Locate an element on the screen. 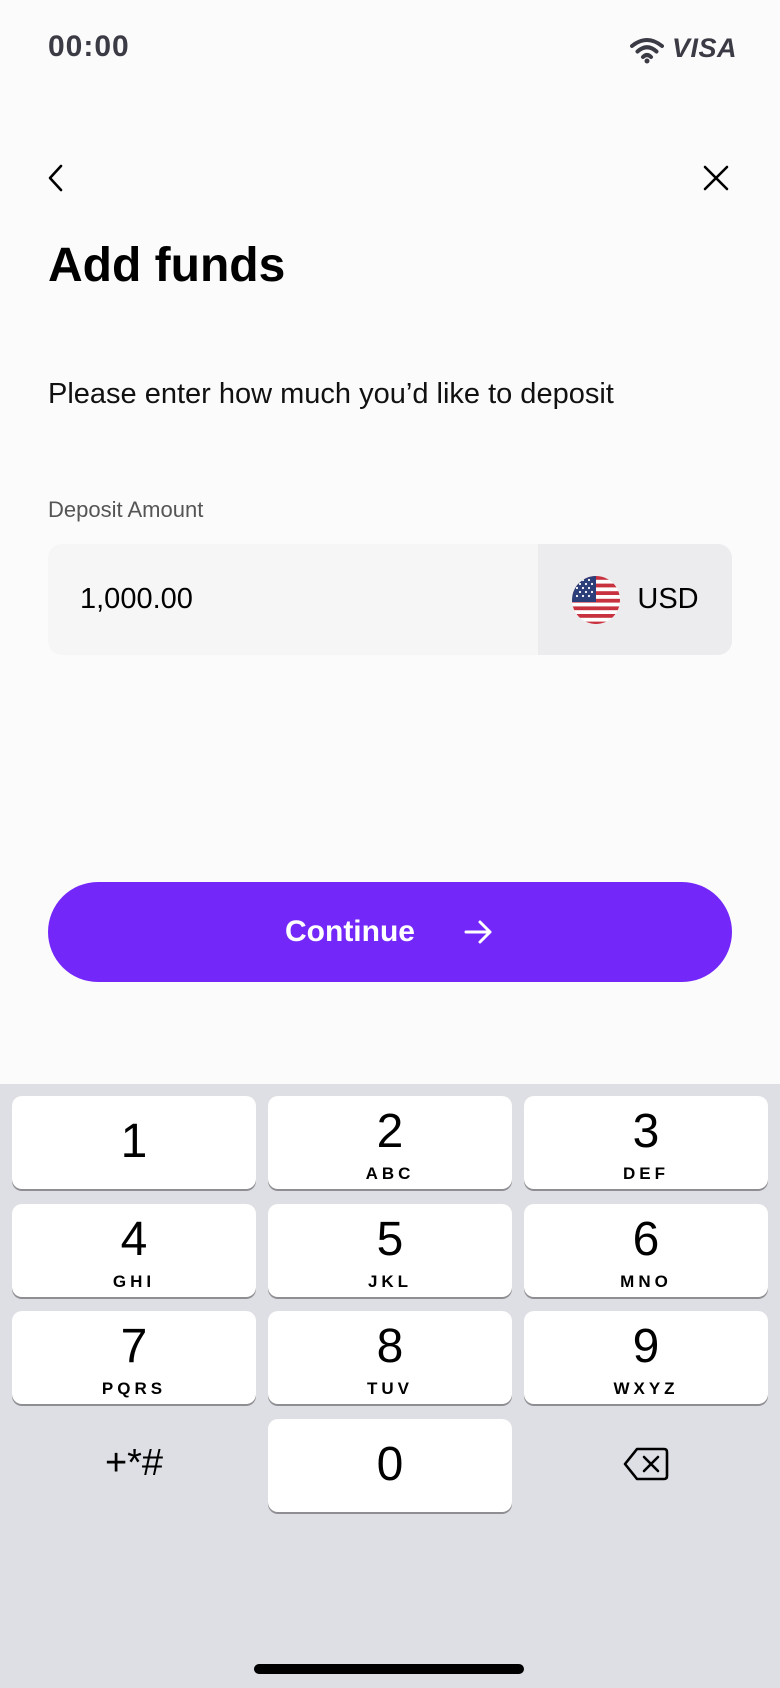 Image resolution: width=780 pixels, height=1688 pixels. key-digit: 7 is located at coordinates (134, 1346).